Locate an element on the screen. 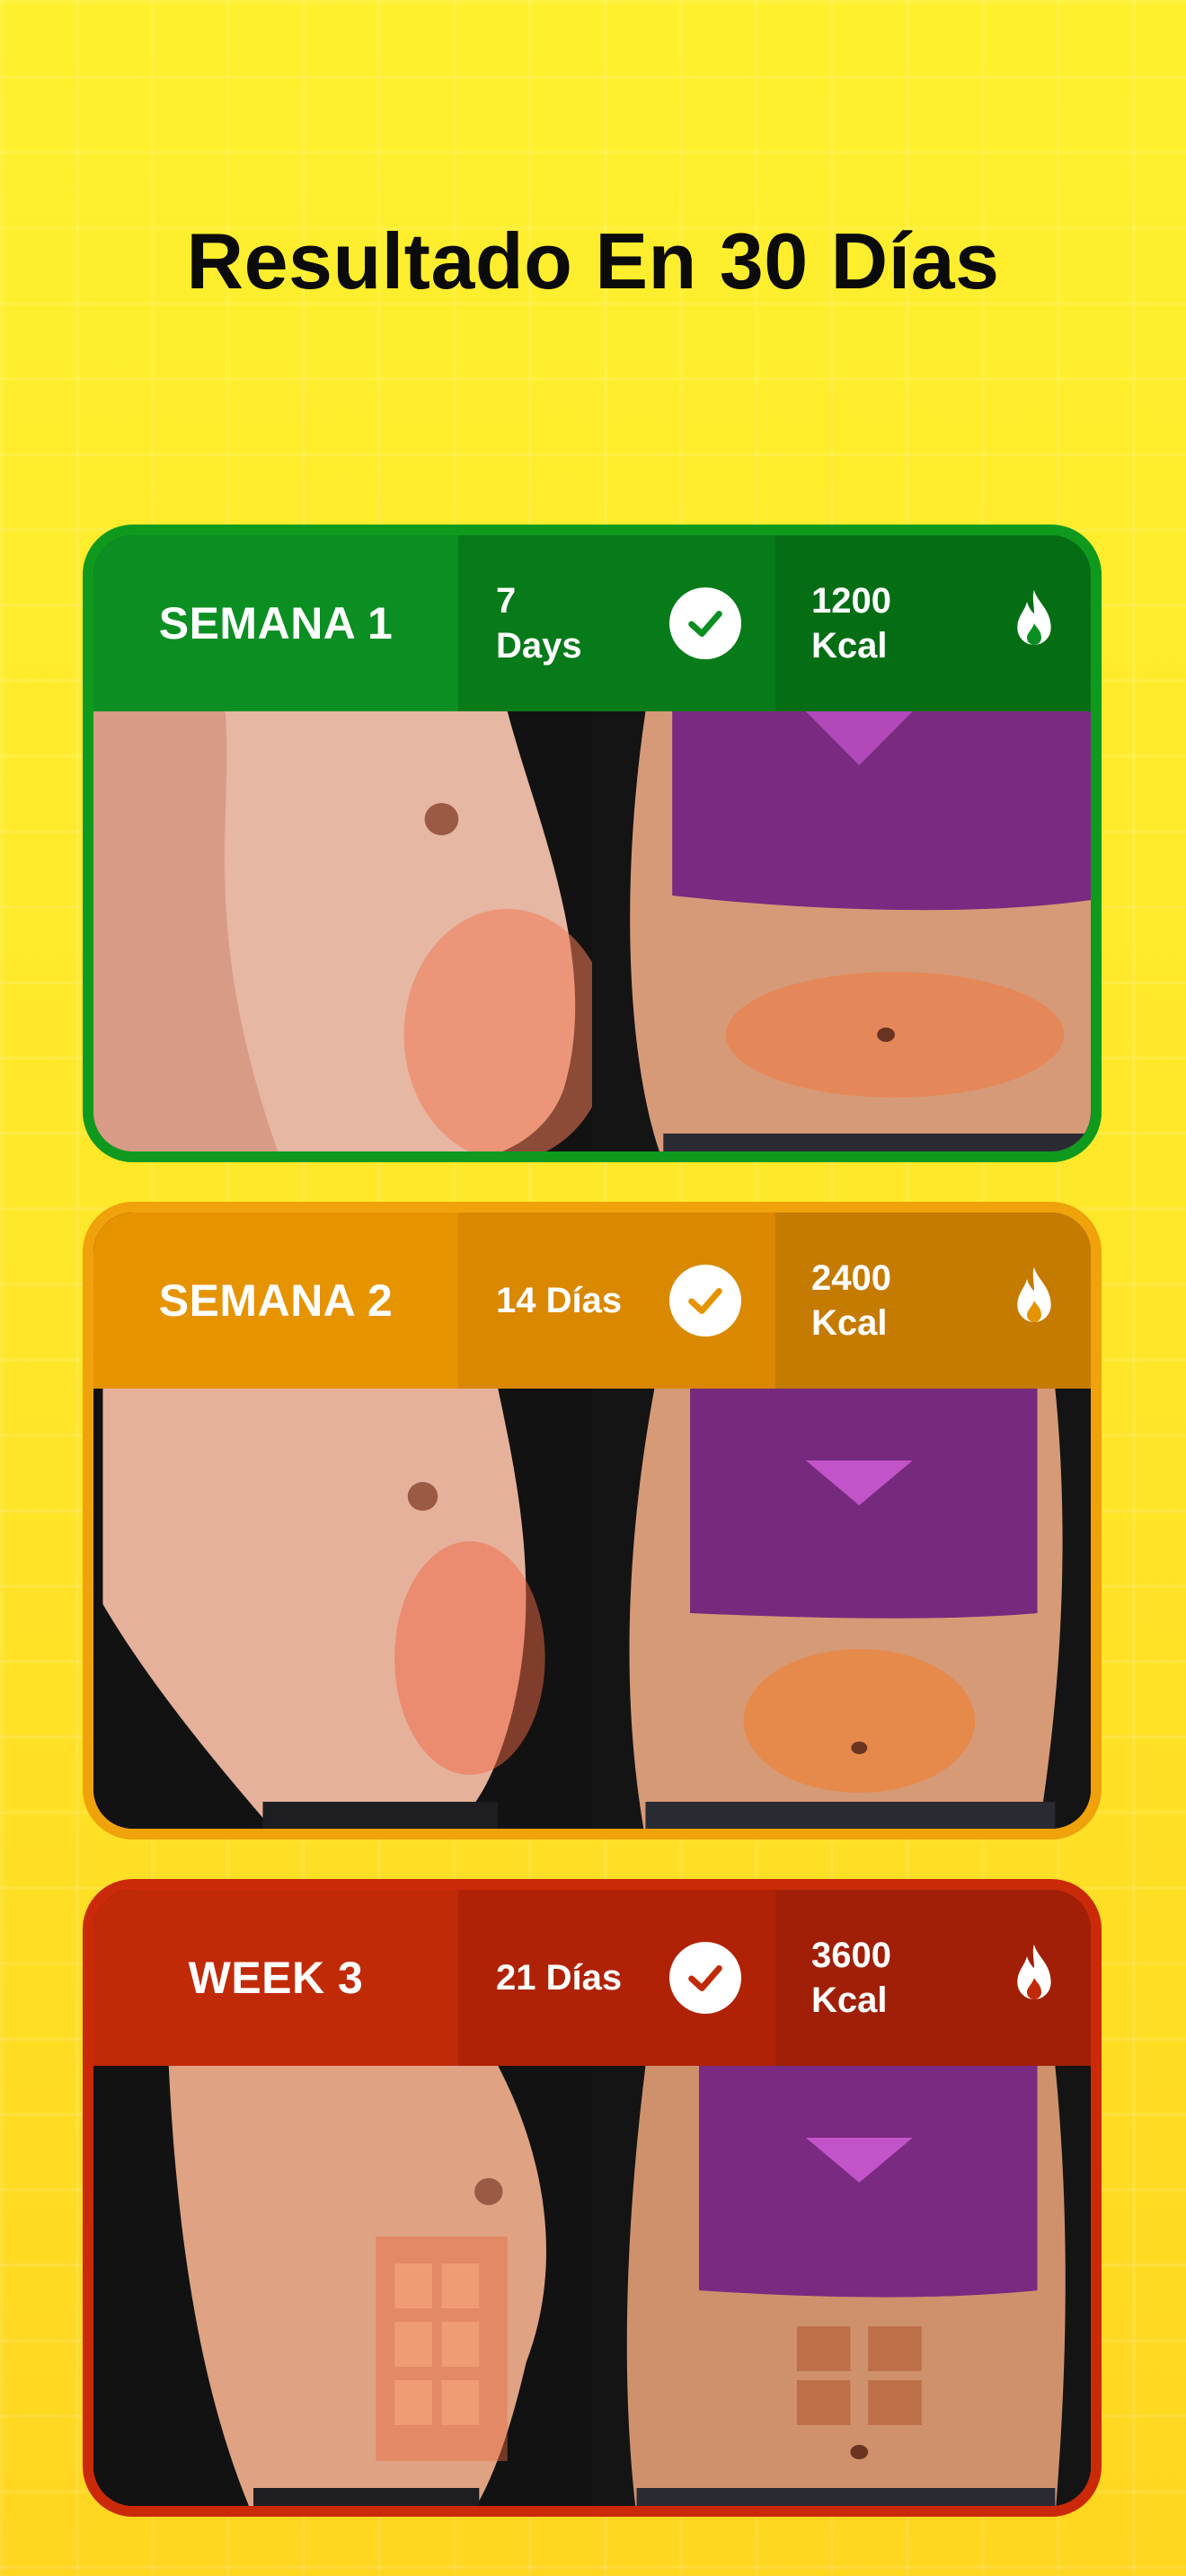 The height and width of the screenshot is (2576, 1186). kcal-value: 3600 is located at coordinates (851, 1955).